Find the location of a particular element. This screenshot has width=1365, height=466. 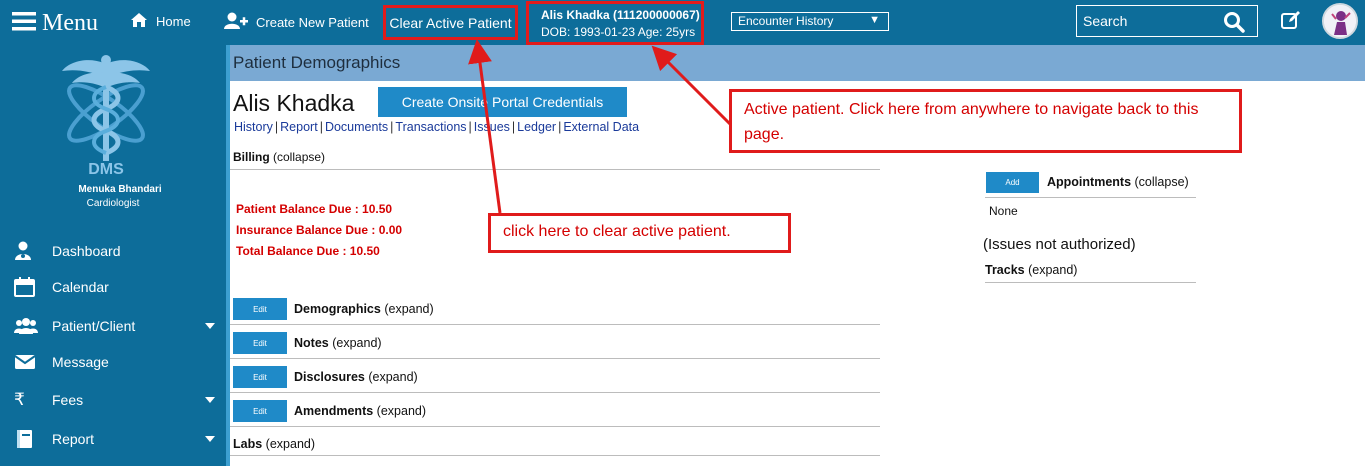

labs-title: Labs is located at coordinates (248, 444).